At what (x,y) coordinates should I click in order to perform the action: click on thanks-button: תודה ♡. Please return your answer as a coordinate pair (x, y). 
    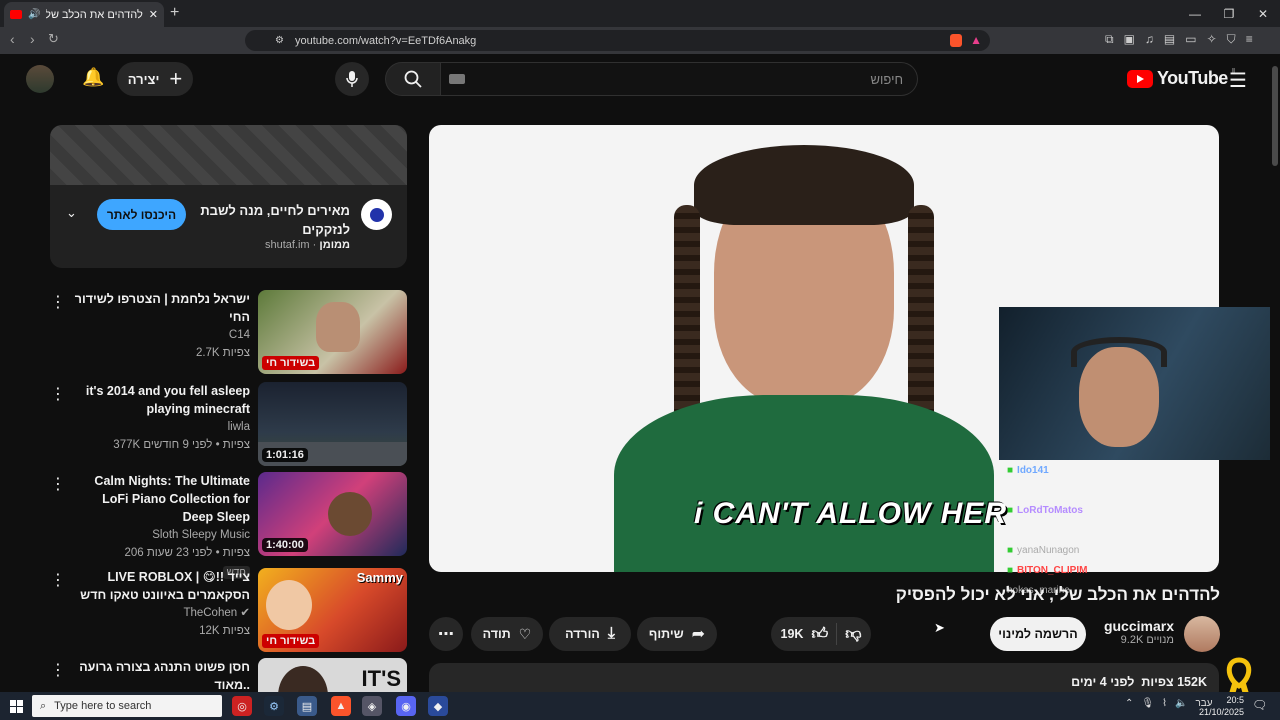
    Looking at the image, I should click on (507, 634).